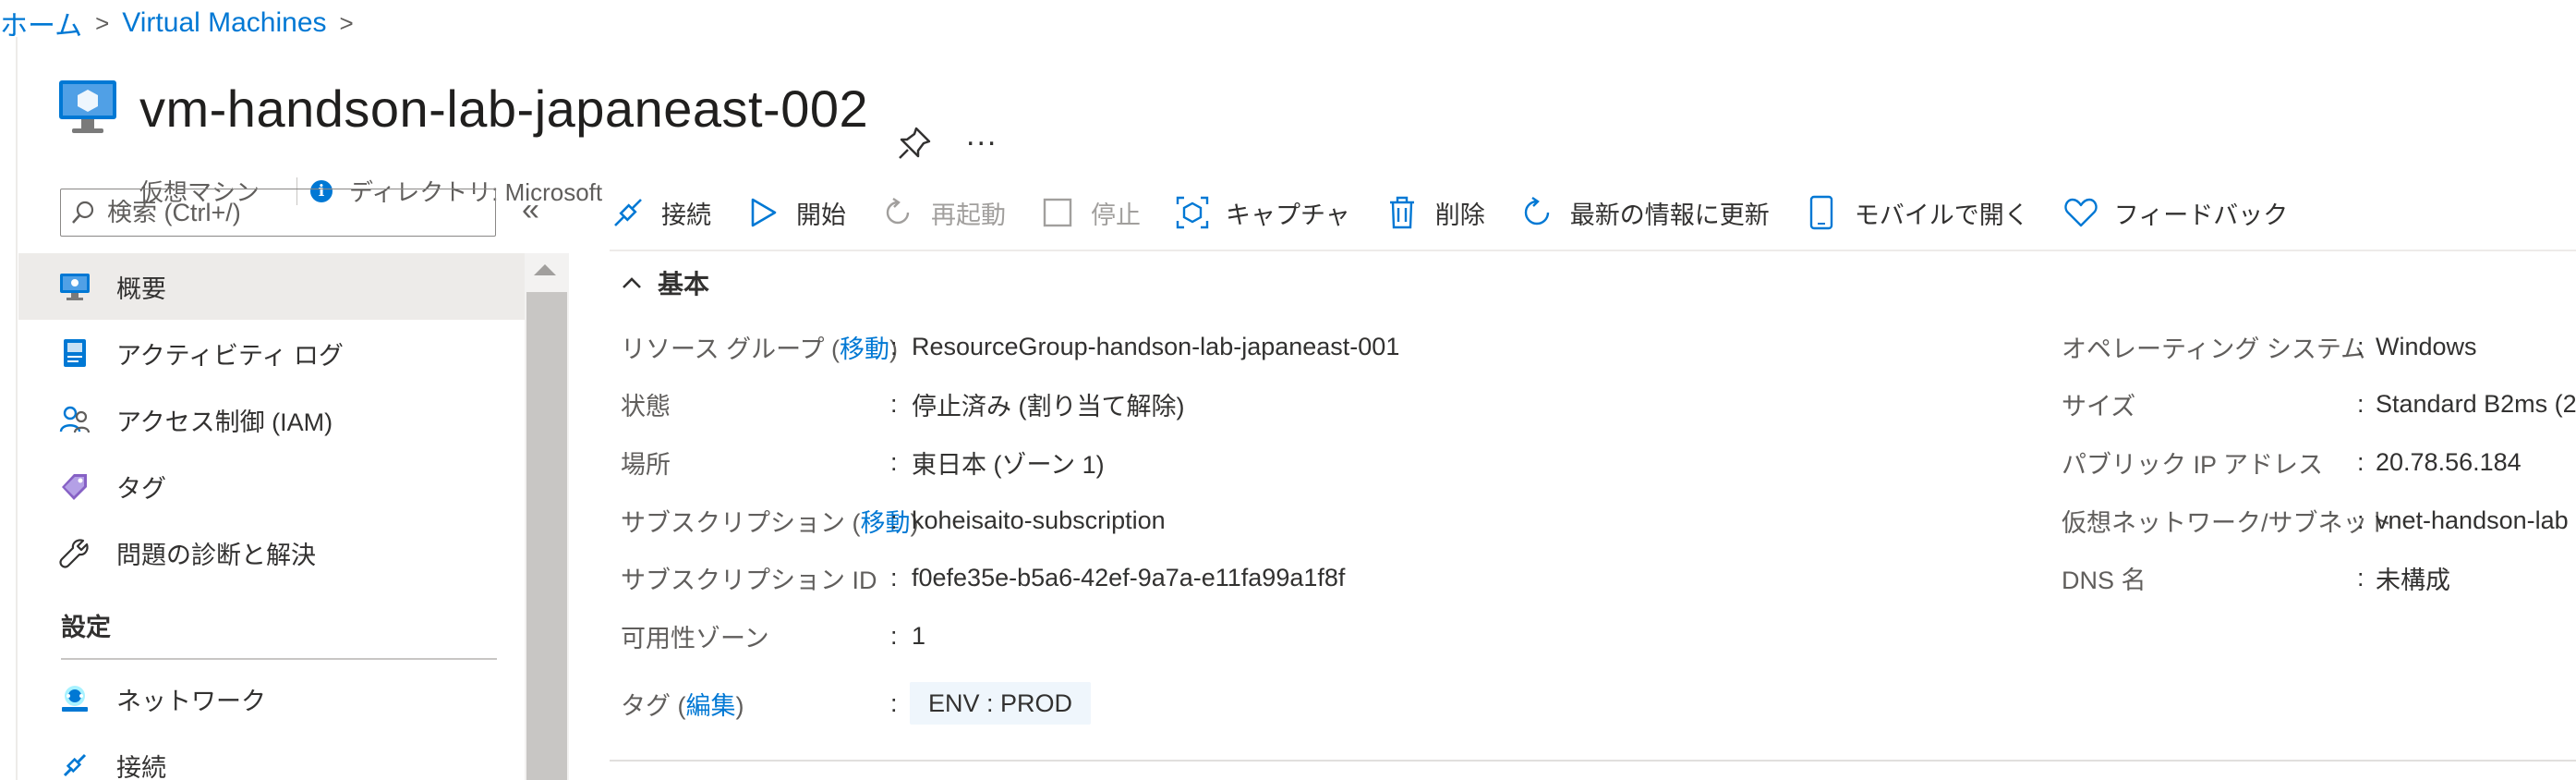 The image size is (2576, 780). What do you see at coordinates (1536, 212) in the screenshot?
I see `refresh-icon` at bounding box center [1536, 212].